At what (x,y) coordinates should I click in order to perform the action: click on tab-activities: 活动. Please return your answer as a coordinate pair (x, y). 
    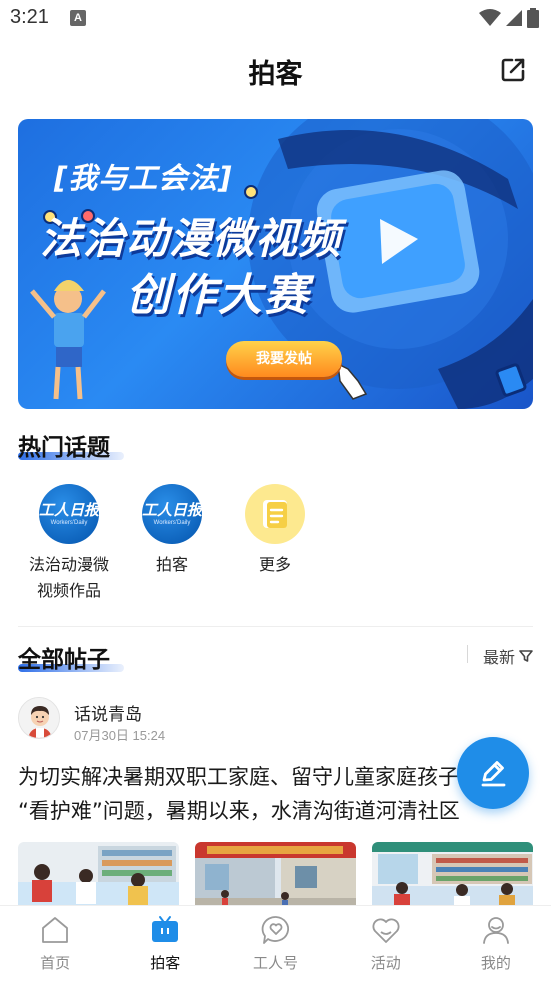
    Looking at the image, I should click on (386, 943).